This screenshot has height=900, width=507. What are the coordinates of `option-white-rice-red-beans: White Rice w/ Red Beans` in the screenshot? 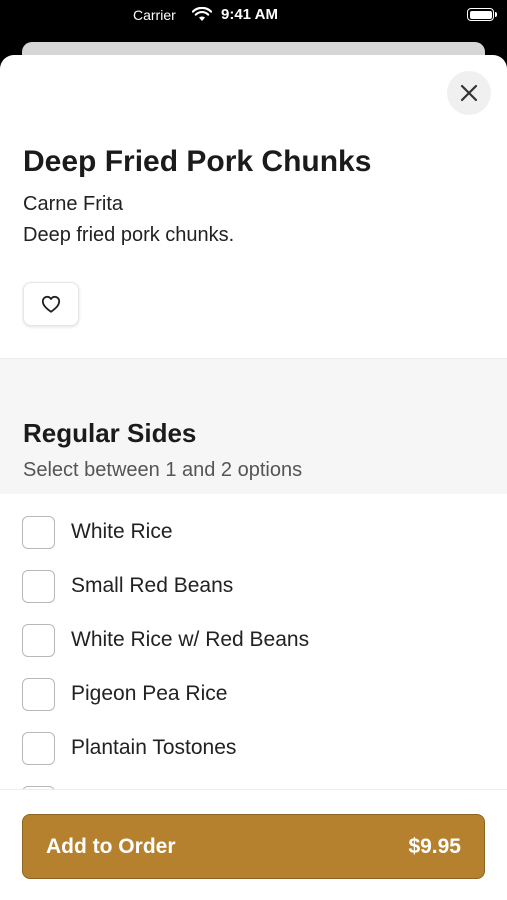 It's located at (252, 640).